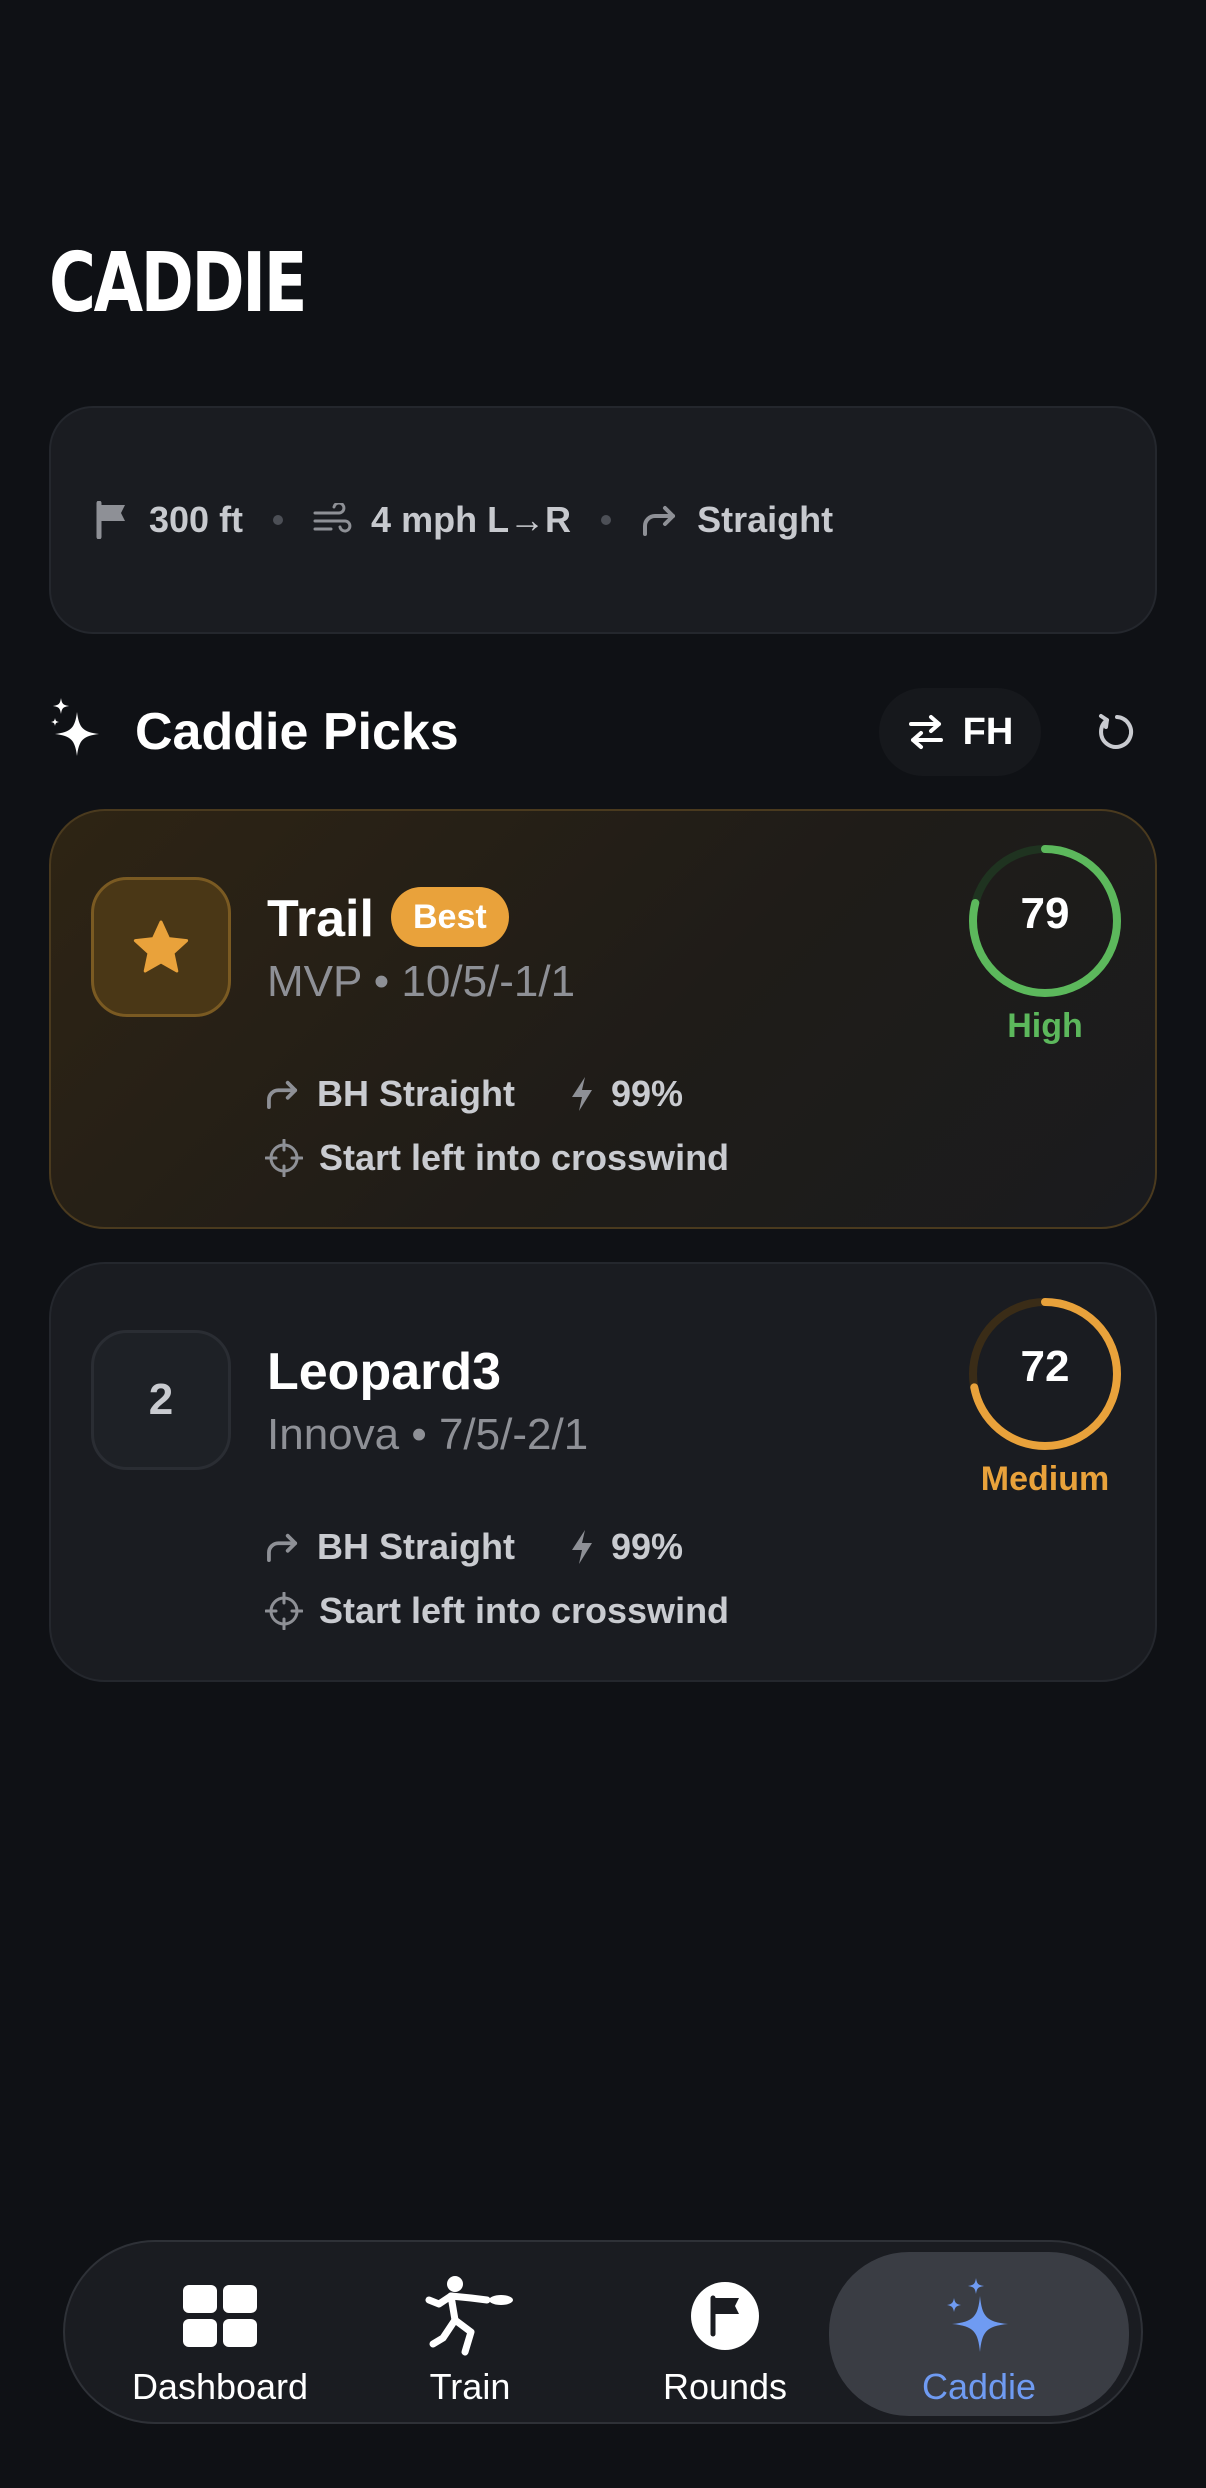 This screenshot has height=2488, width=1206. What do you see at coordinates (220, 2316) in the screenshot?
I see `dashboard-icon` at bounding box center [220, 2316].